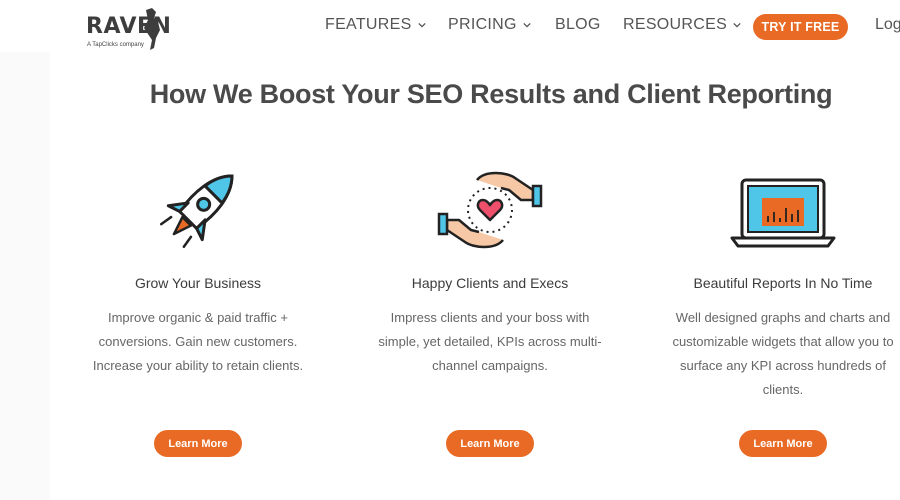  Describe the element at coordinates (490, 210) in the screenshot. I see `hands-heart-icon` at that location.